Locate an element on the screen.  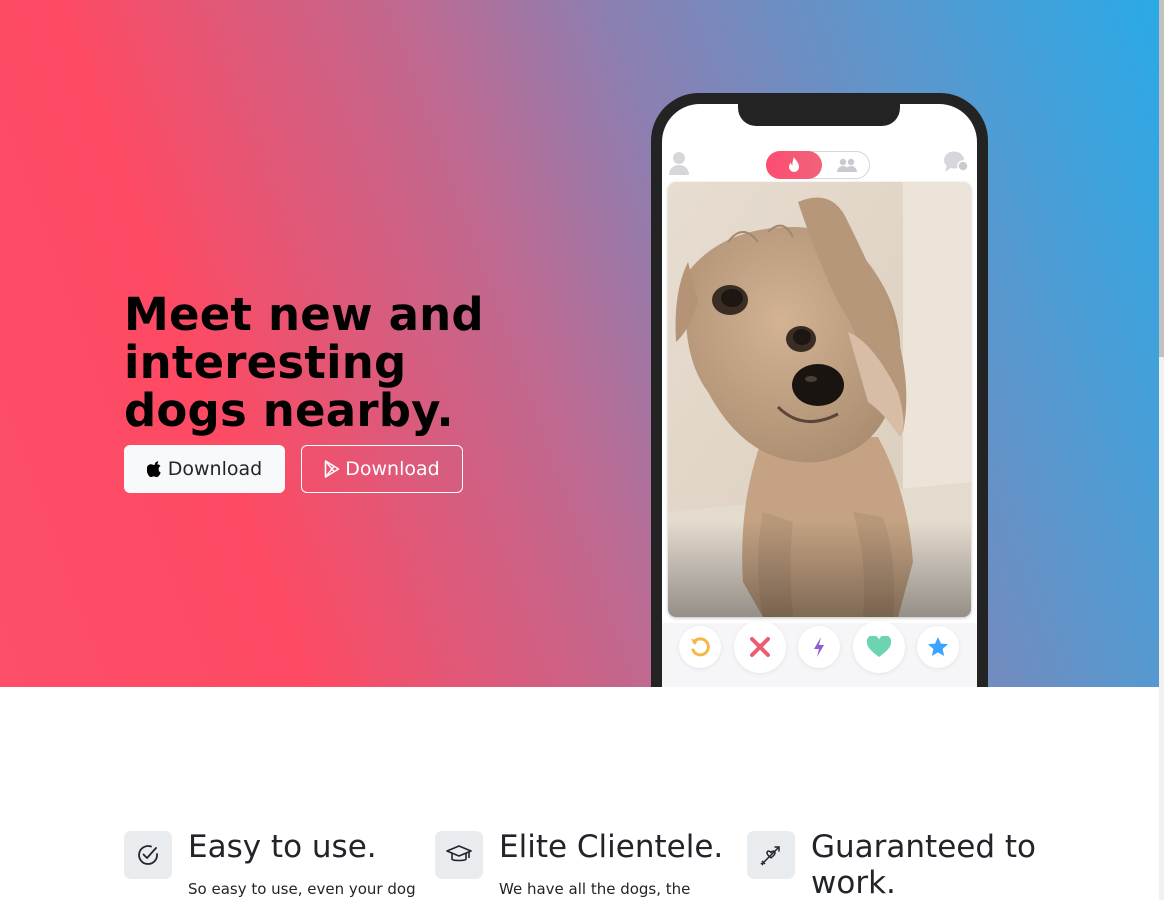
dog-photo is located at coordinates (819, 399).